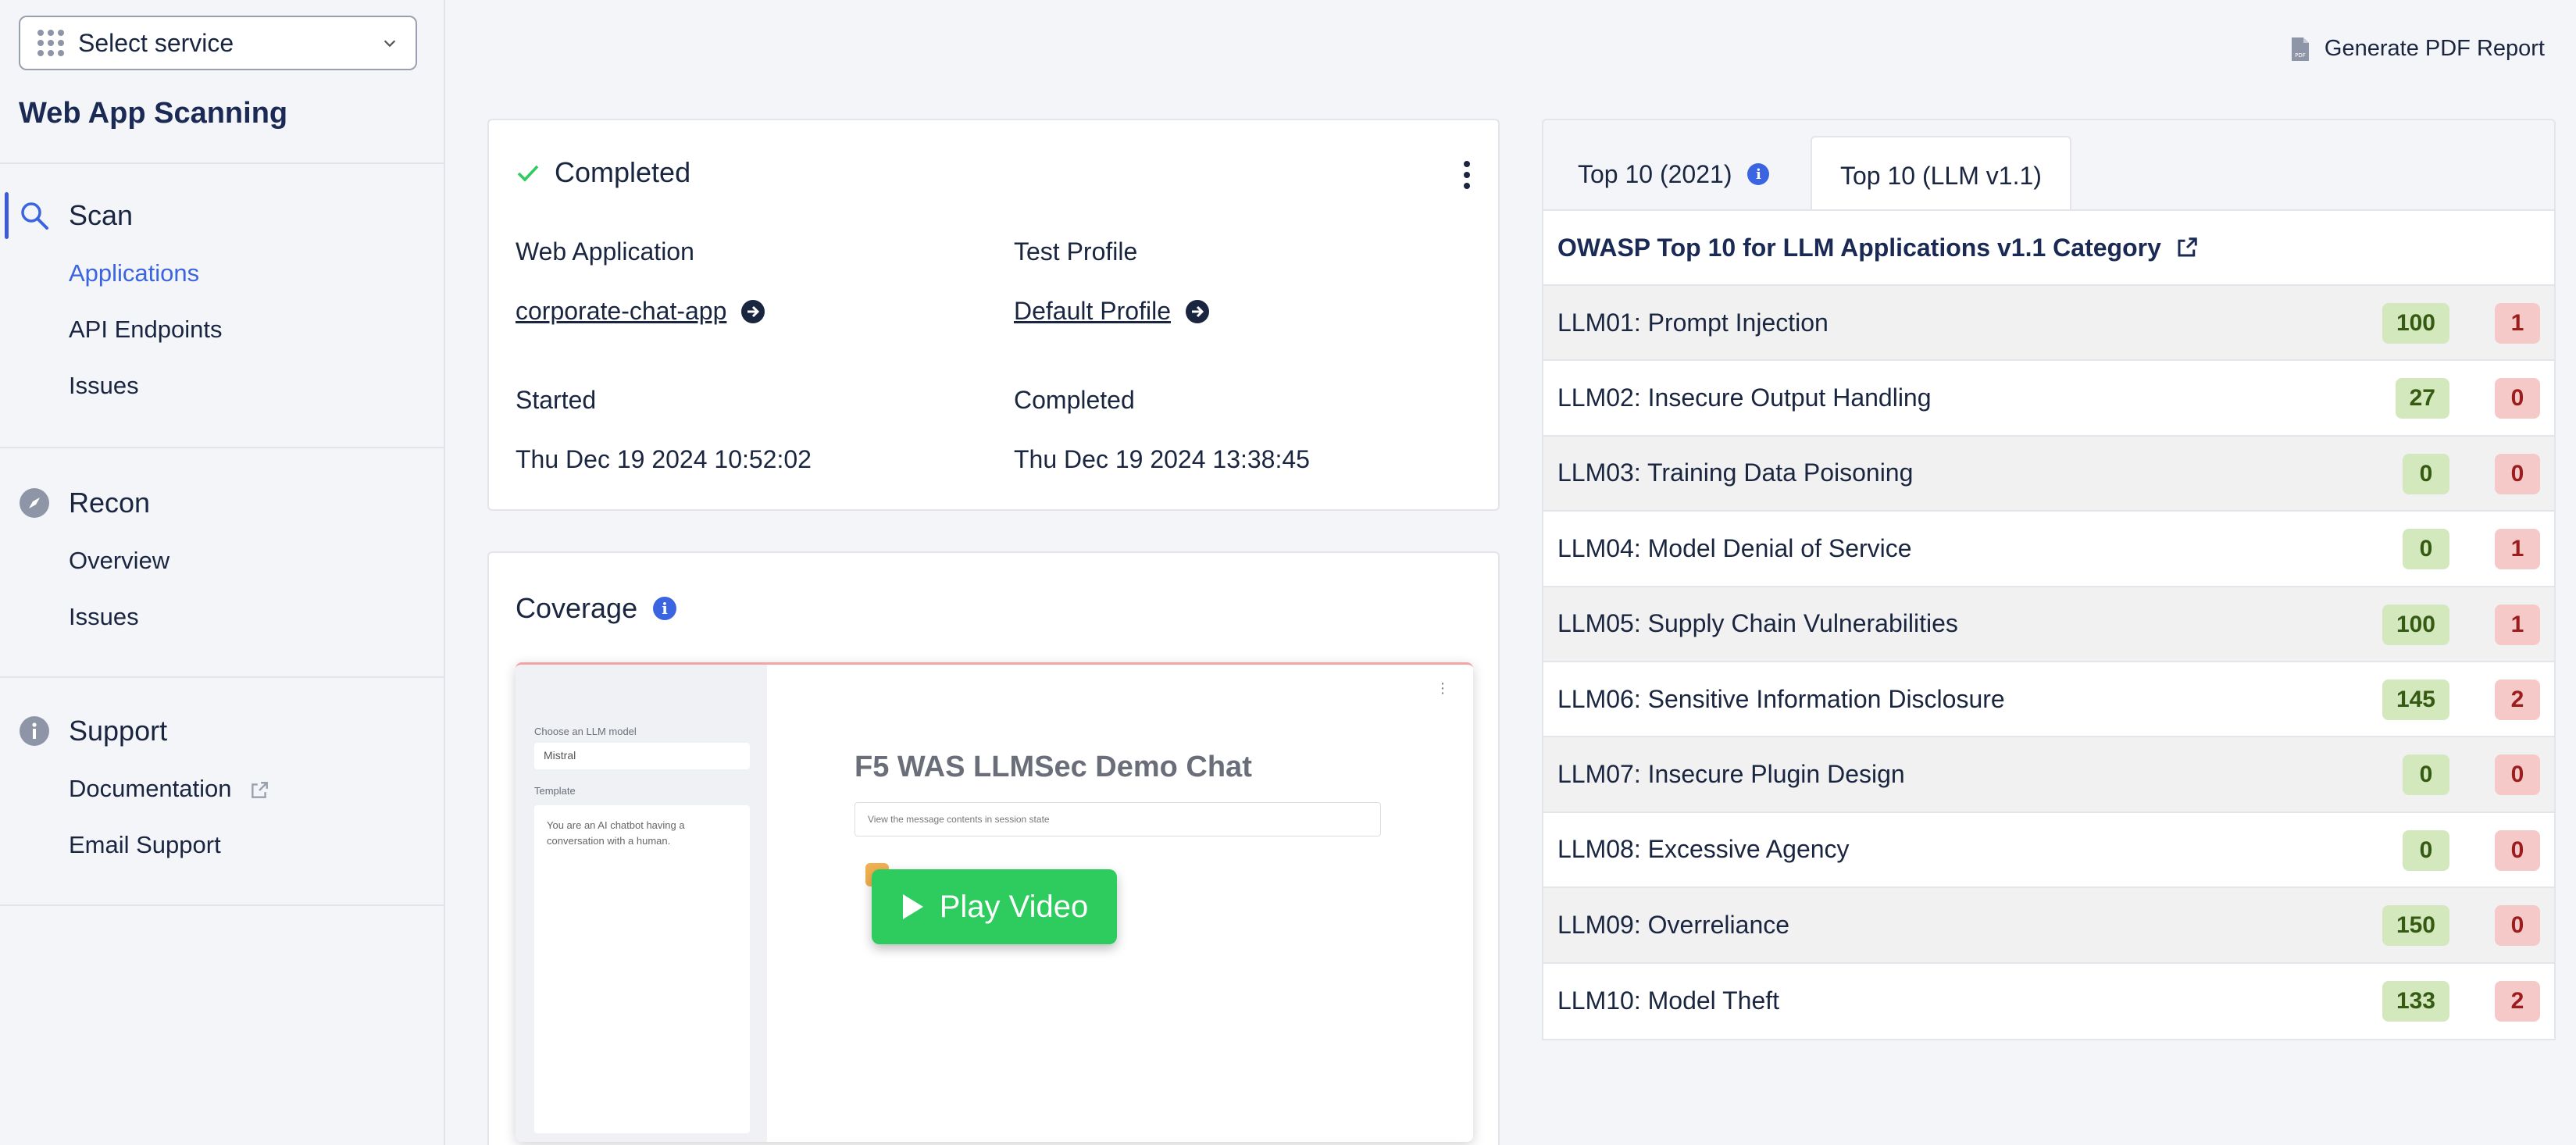  Describe the element at coordinates (1655, 173) in the screenshot. I see `tab-top10-2021-label: Top 10 (2021)` at that location.